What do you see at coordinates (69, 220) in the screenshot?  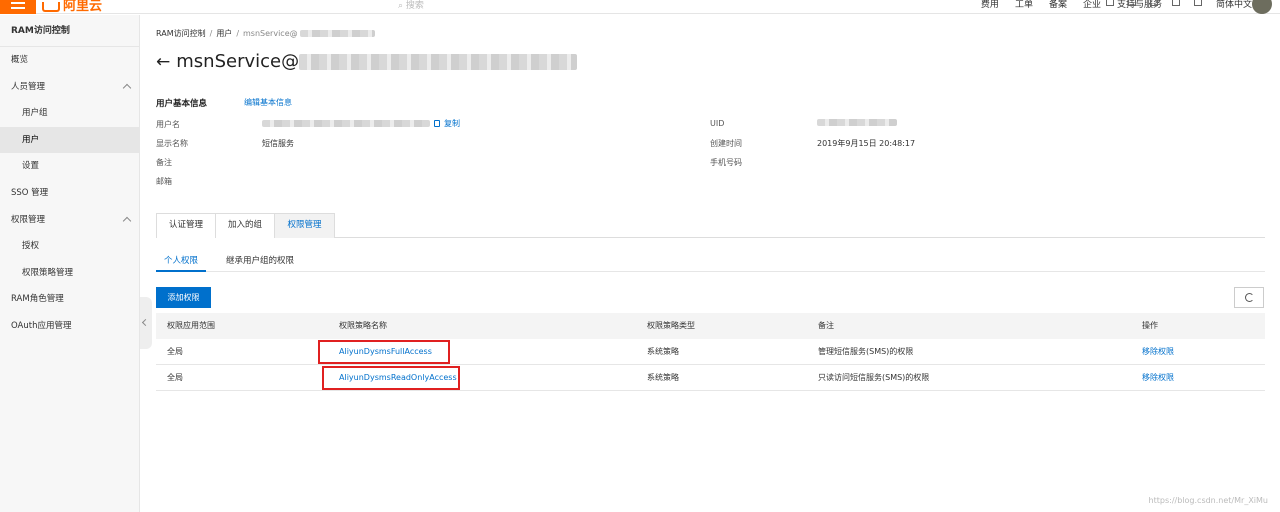 I see `sidebar-item-permissions: 权限管理` at bounding box center [69, 220].